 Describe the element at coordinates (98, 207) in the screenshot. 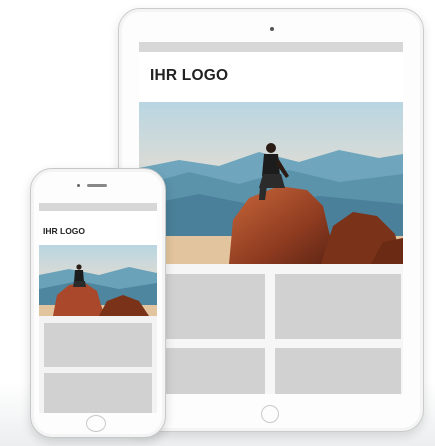

I see `phone-top-bar` at that location.